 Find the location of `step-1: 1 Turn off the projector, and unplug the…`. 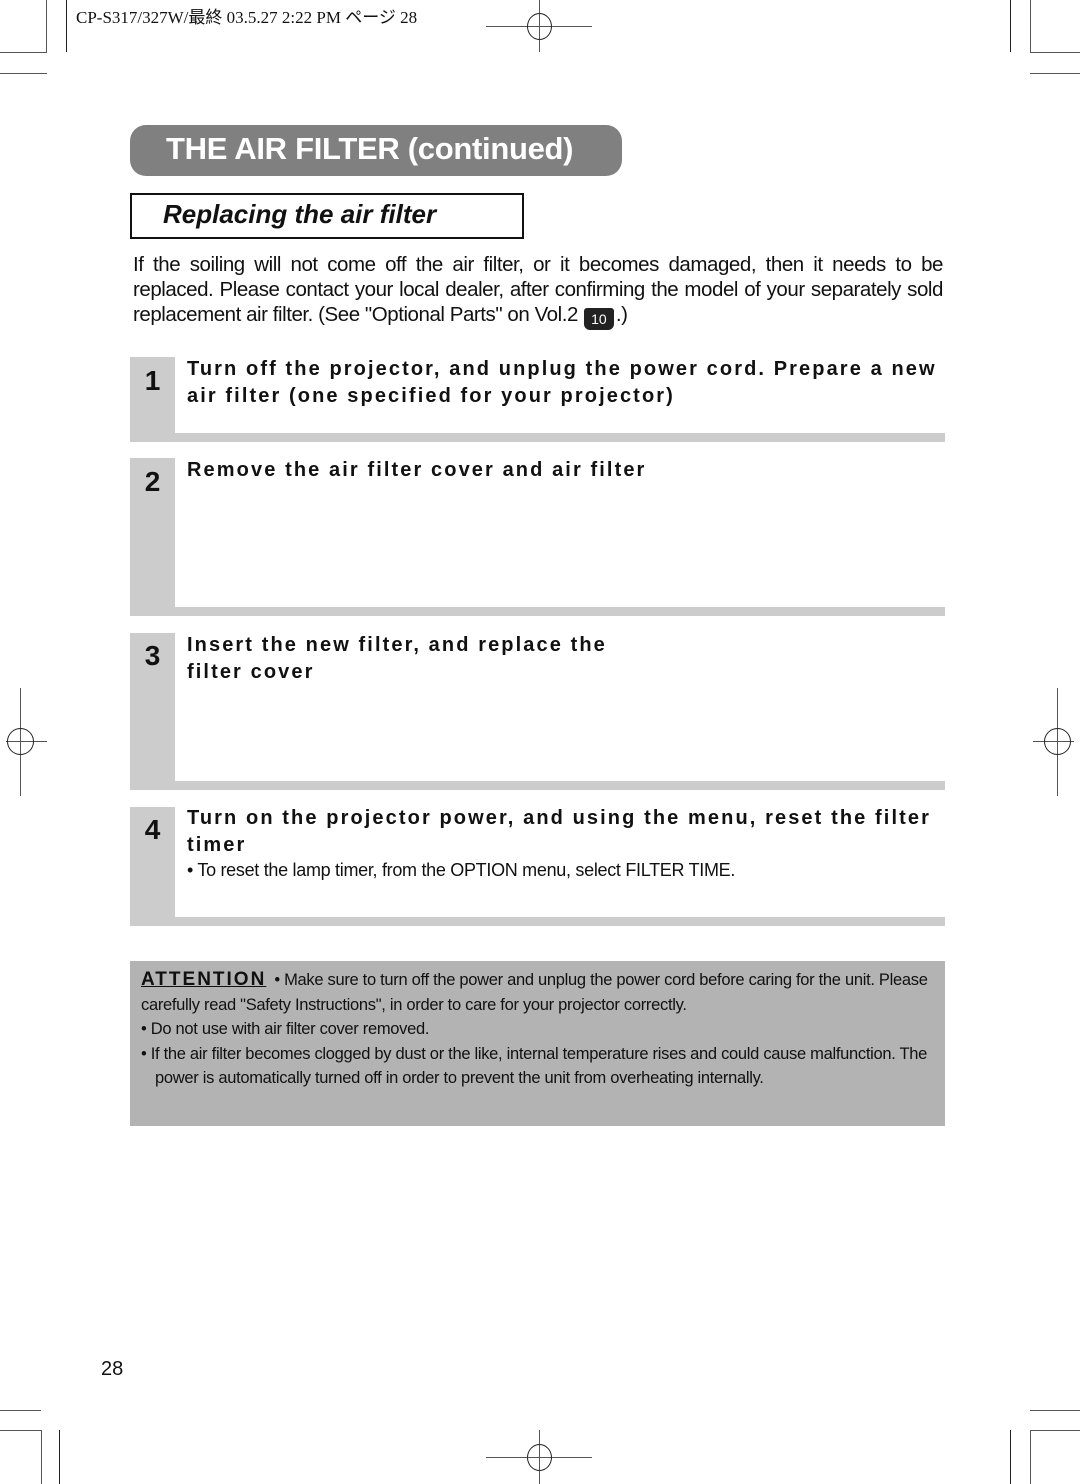

step-1: 1 Turn off the projector, and unplug the… is located at coordinates (537, 399).